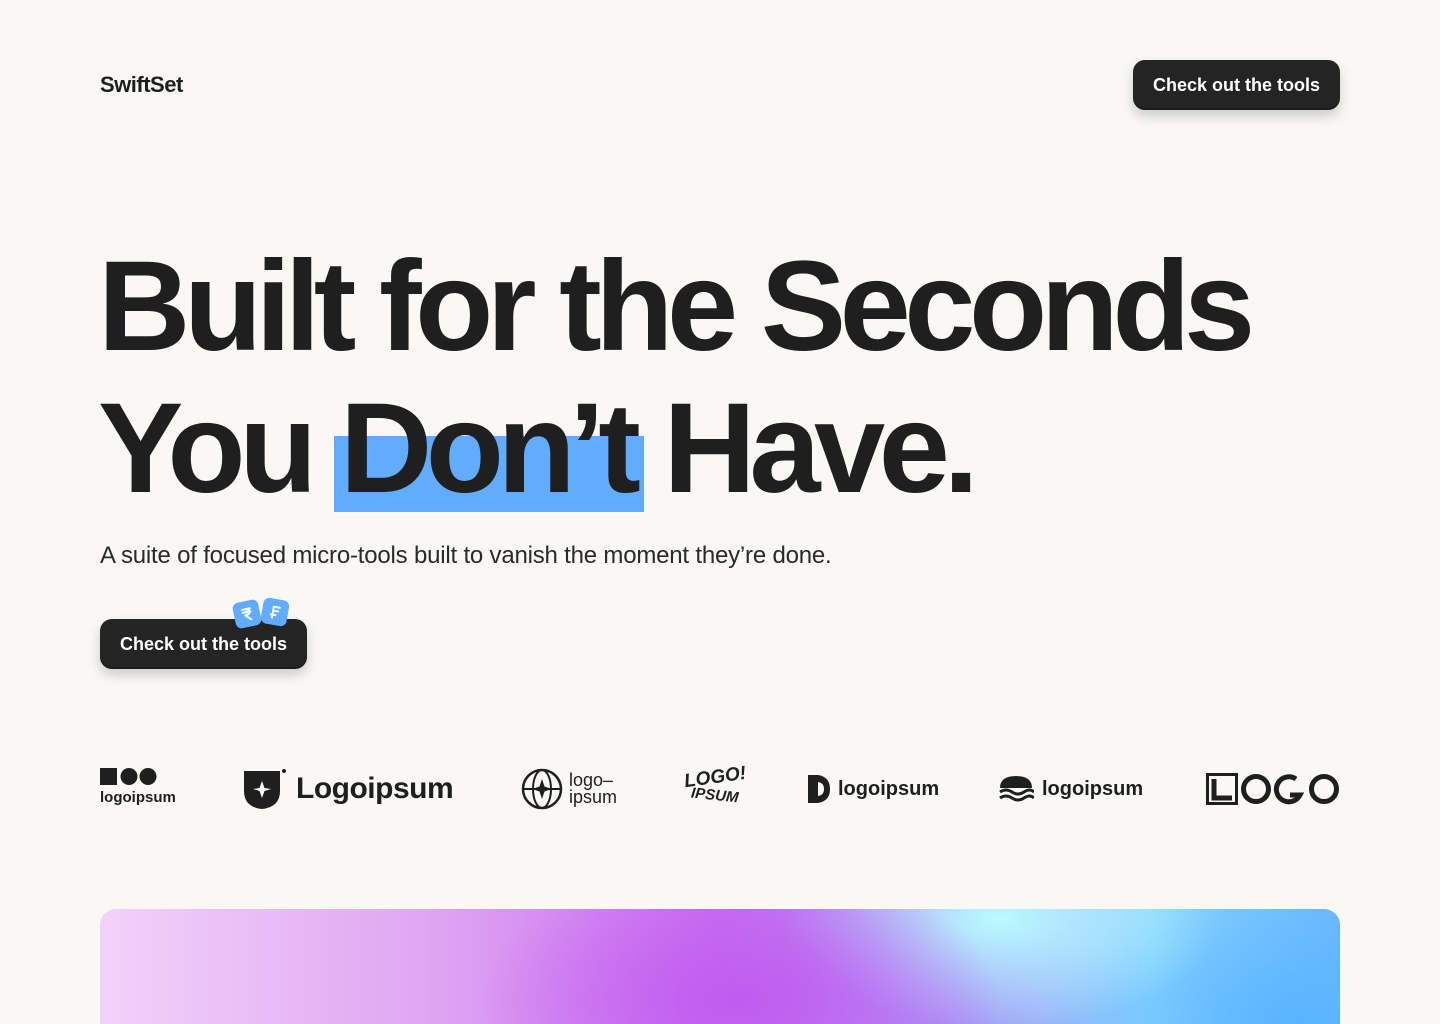 The width and height of the screenshot is (1440, 1024). I want to click on franc-icon, so click(275, 612).